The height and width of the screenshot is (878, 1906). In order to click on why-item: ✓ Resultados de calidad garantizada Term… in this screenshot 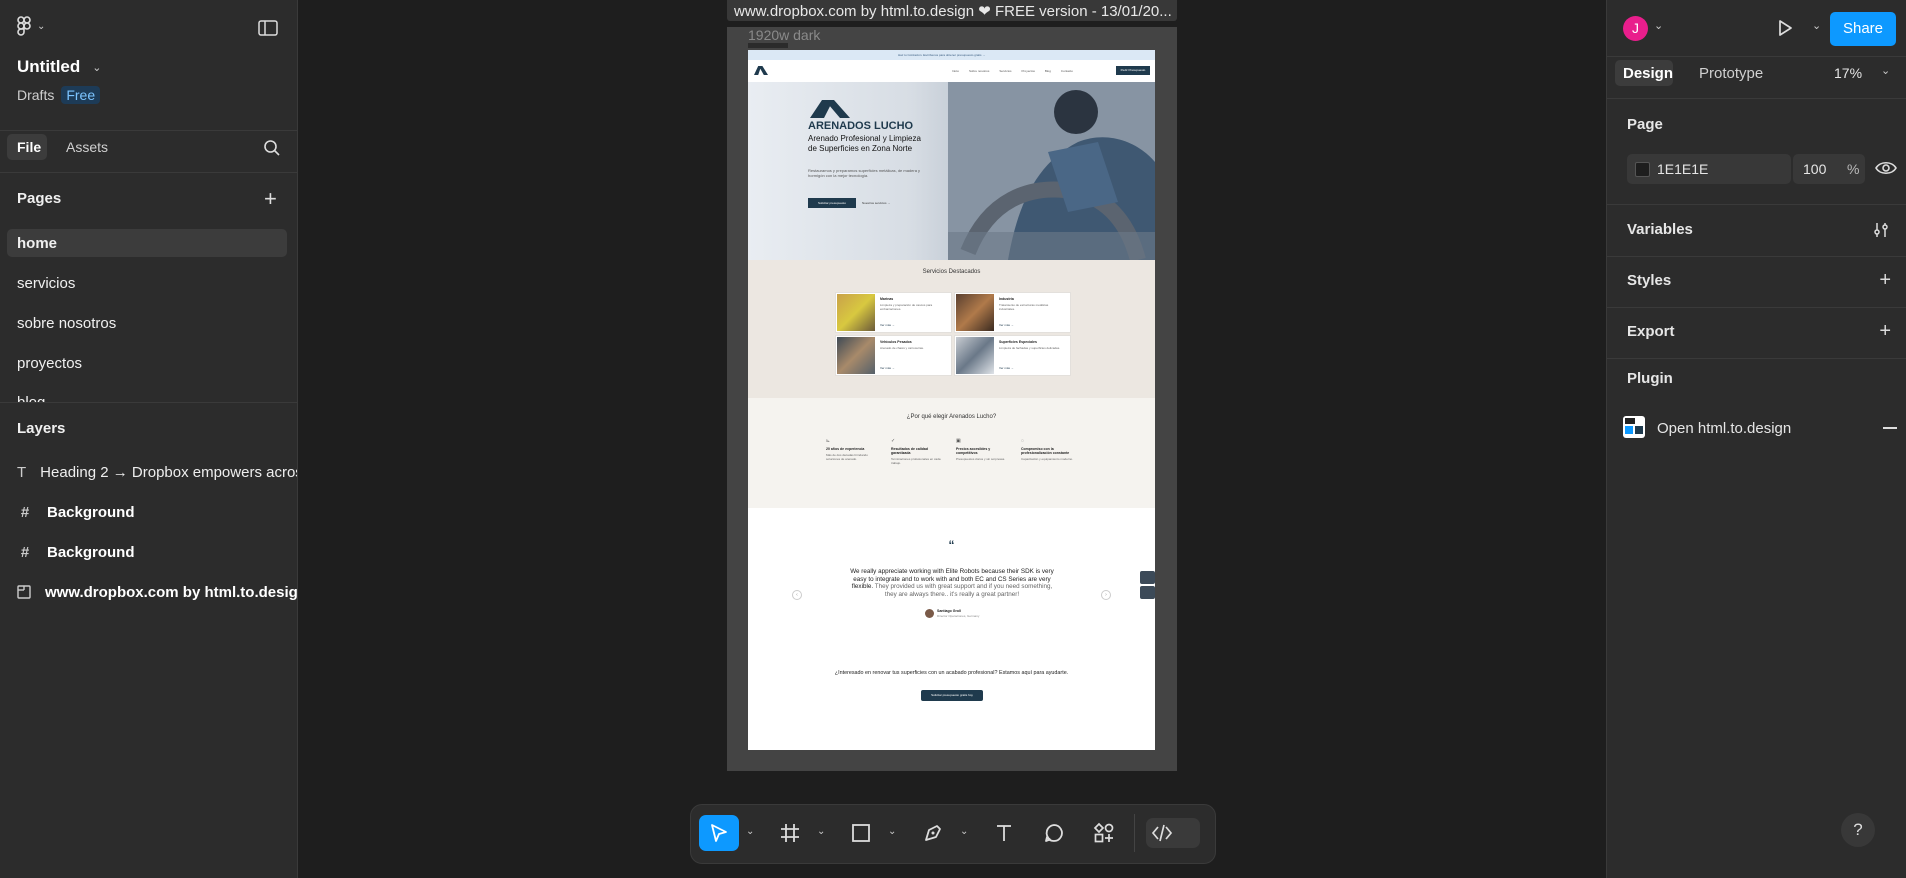, I will do `click(918, 451)`.